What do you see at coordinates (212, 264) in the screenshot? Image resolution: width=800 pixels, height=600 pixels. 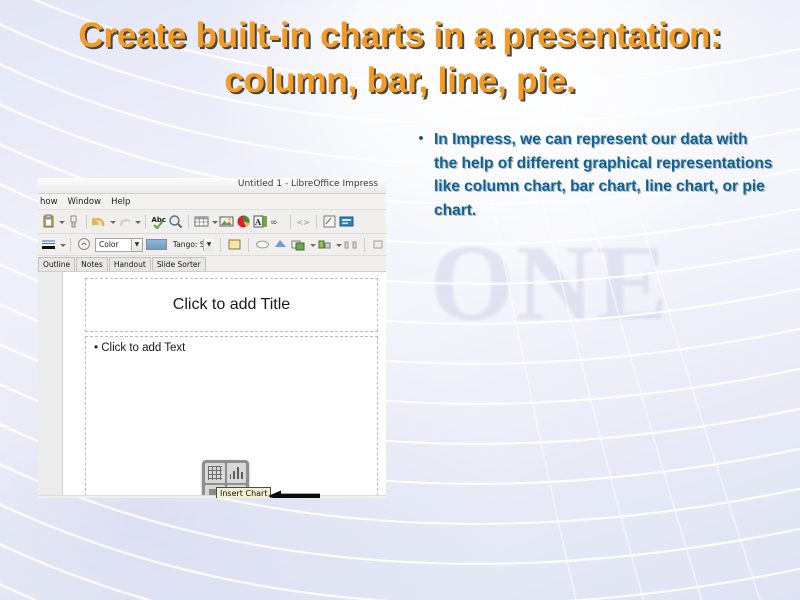 I see `view-tab-bar: Outline Notes Handout Slide Sorter` at bounding box center [212, 264].